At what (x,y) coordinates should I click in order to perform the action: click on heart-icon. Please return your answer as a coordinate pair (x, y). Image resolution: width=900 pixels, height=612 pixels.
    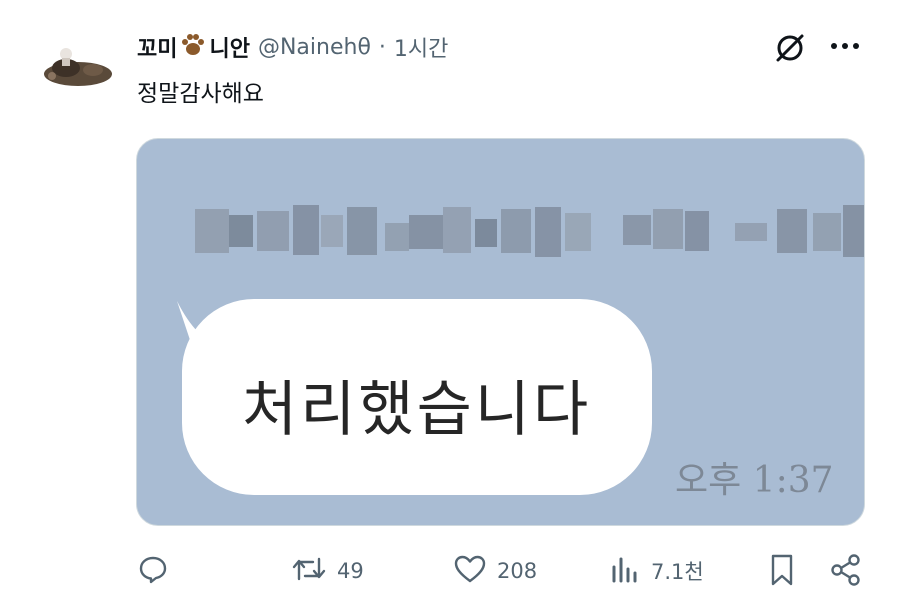
    Looking at the image, I should click on (470, 571).